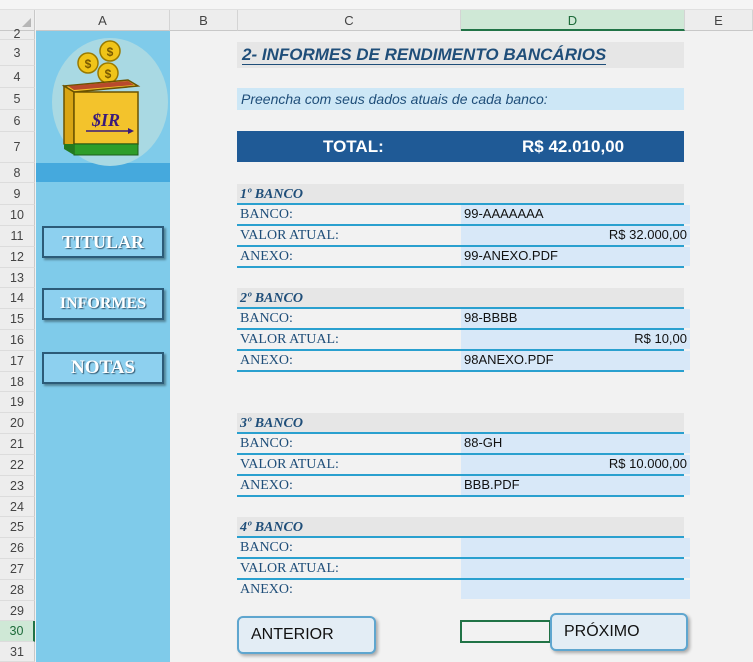 This screenshot has height=662, width=753. What do you see at coordinates (17, 402) in the screenshot?
I see `row-header: 19` at bounding box center [17, 402].